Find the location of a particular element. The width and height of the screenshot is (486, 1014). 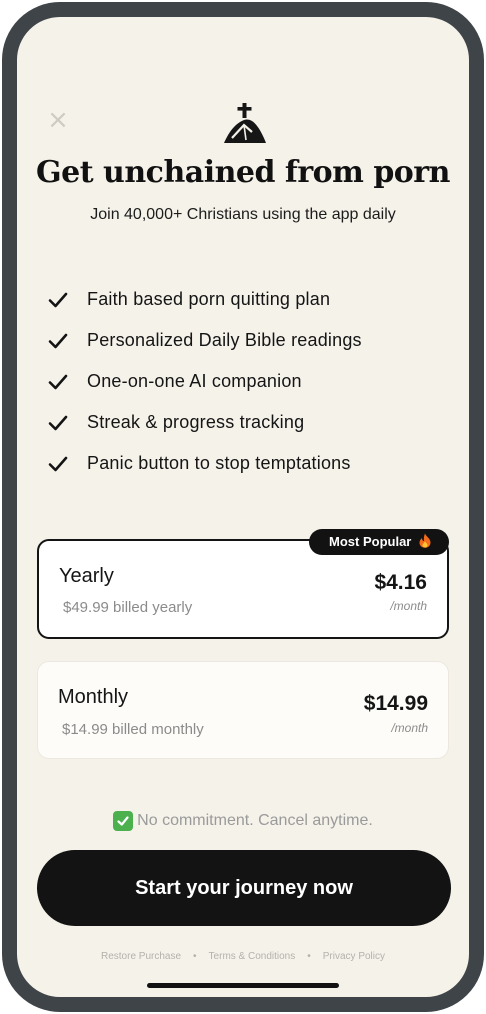

feature-item: Streak & progress tracking is located at coordinates (204, 422).